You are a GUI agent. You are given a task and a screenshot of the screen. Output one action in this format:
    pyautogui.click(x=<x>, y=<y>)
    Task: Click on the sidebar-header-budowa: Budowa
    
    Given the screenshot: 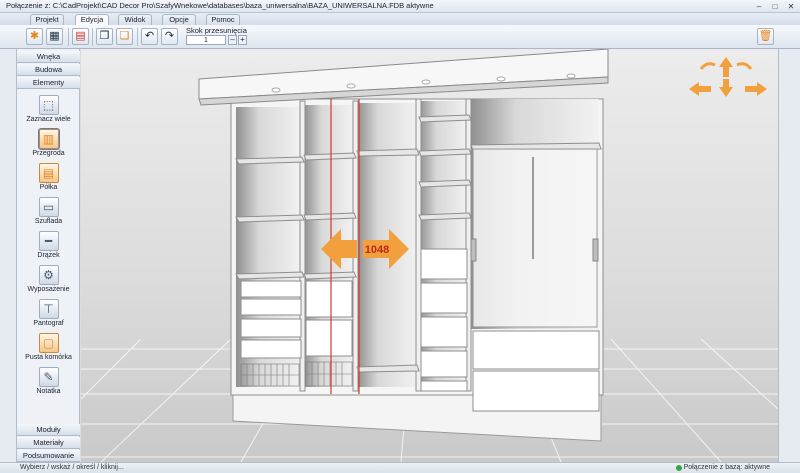 What is the action you would take?
    pyautogui.click(x=48, y=70)
    